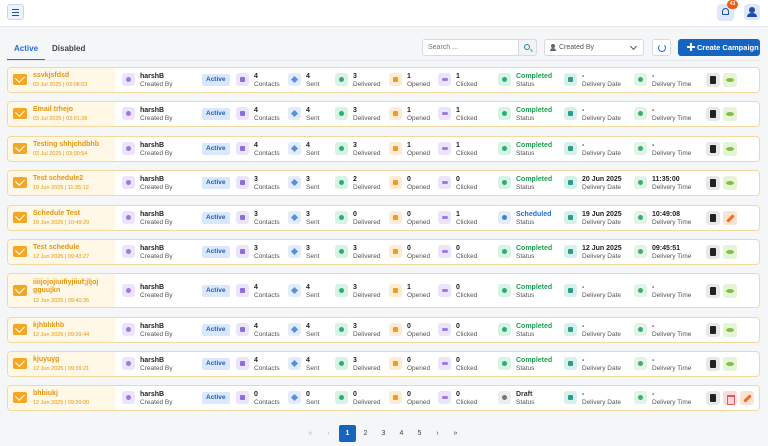 The image size is (768, 446). Describe the element at coordinates (15, 12) in the screenshot. I see `menu-icon` at that location.